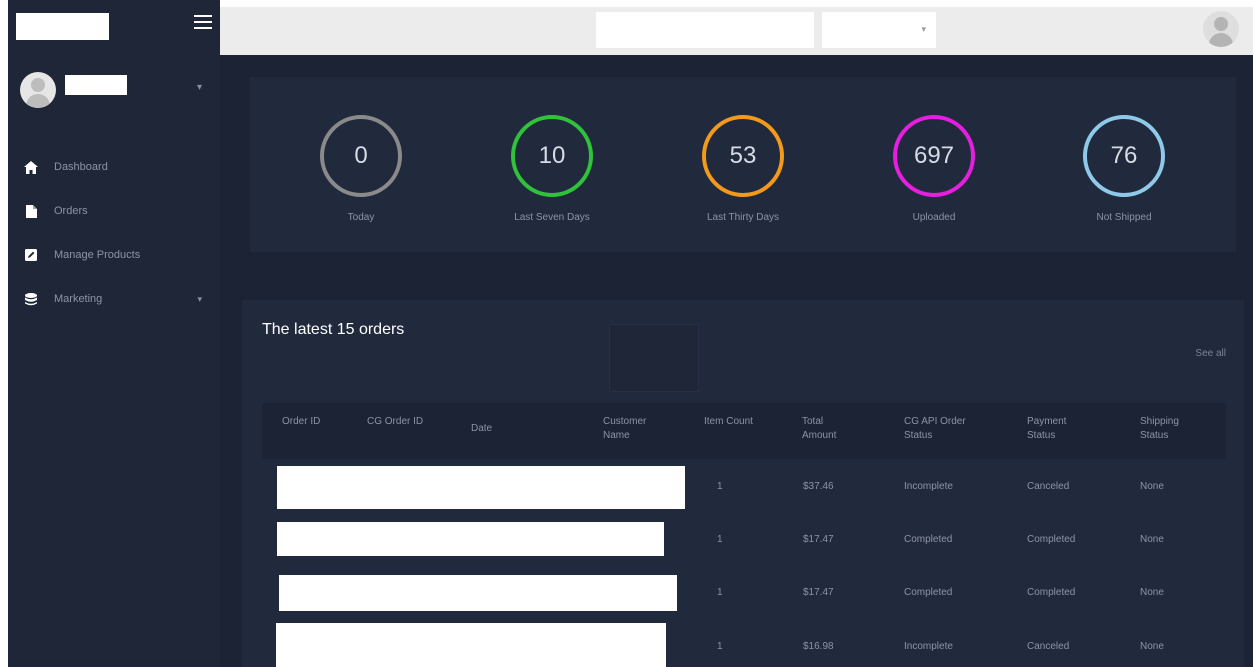 This screenshot has height=667, width=1253. I want to click on home-icon, so click(31, 167).